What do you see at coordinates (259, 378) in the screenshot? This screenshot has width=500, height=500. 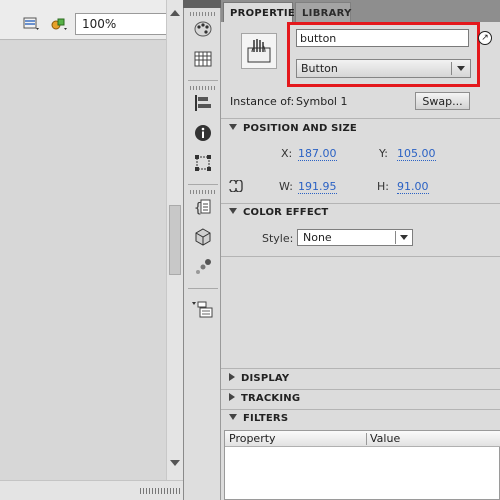 I see `section-display: DISPLAY` at bounding box center [259, 378].